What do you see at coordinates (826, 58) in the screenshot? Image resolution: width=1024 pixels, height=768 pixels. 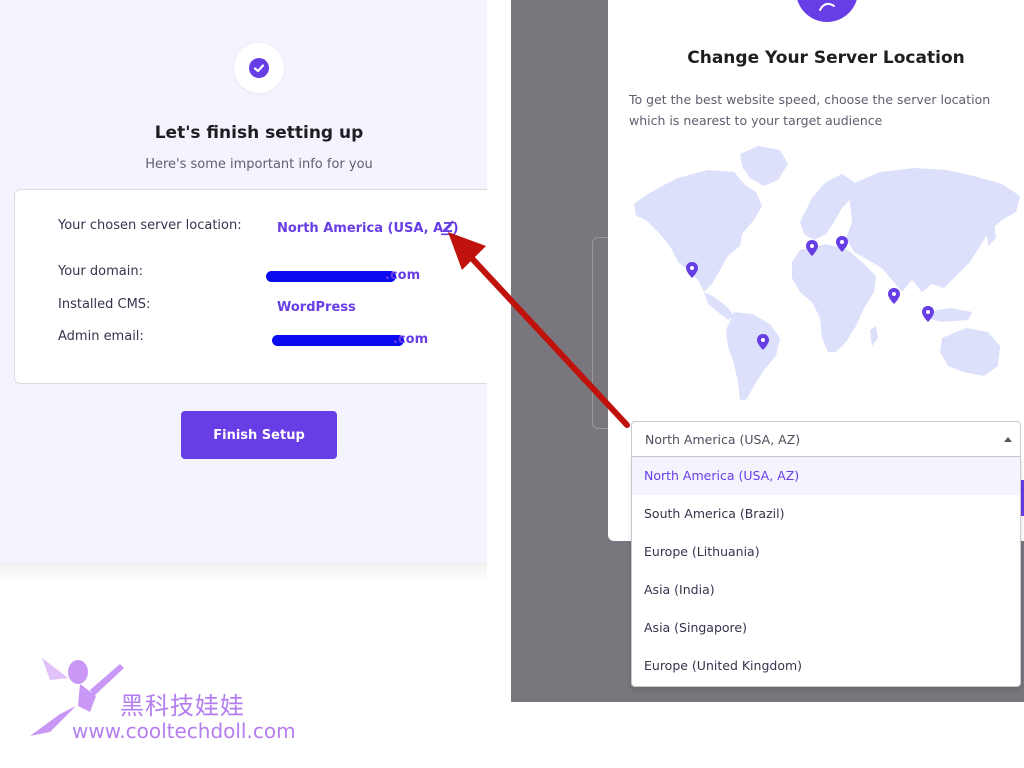 I see `modal-title: Change Your Server Location` at bounding box center [826, 58].